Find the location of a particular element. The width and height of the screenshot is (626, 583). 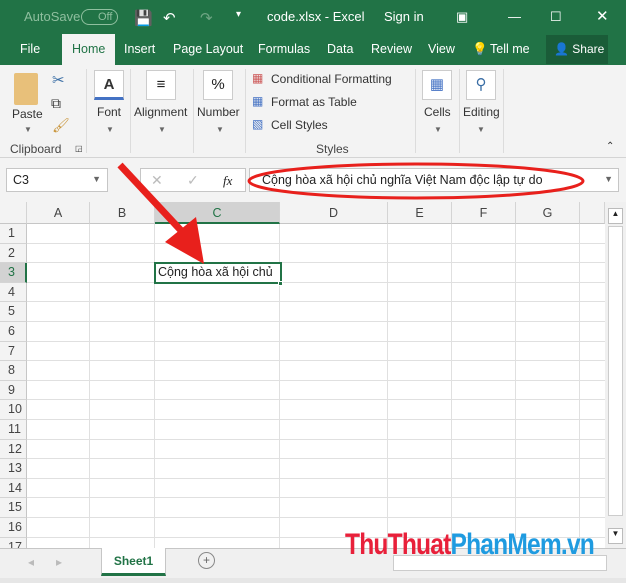

annotation-arrow-shaft is located at coordinates (154, 201).